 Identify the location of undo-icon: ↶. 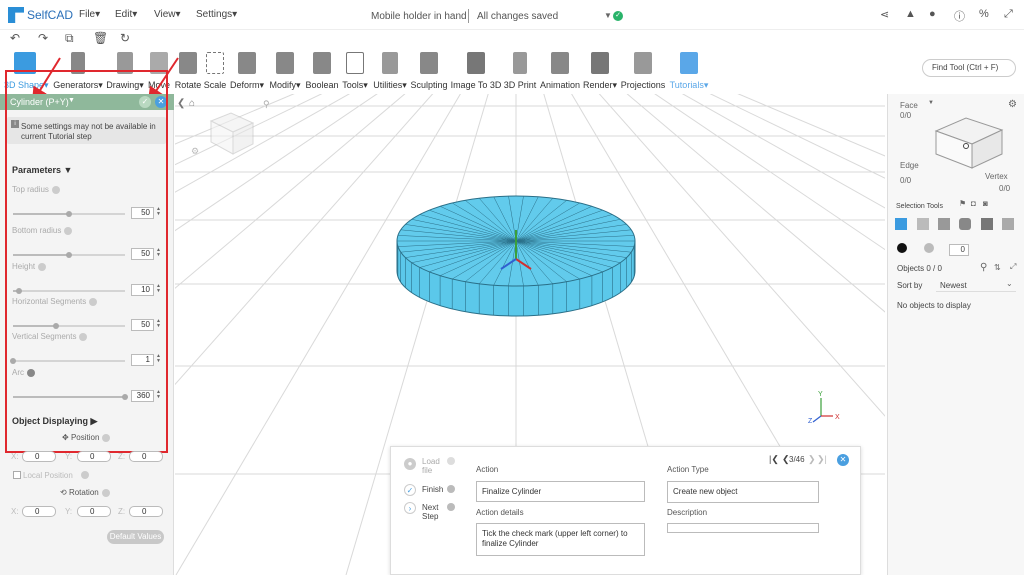
(15, 38).